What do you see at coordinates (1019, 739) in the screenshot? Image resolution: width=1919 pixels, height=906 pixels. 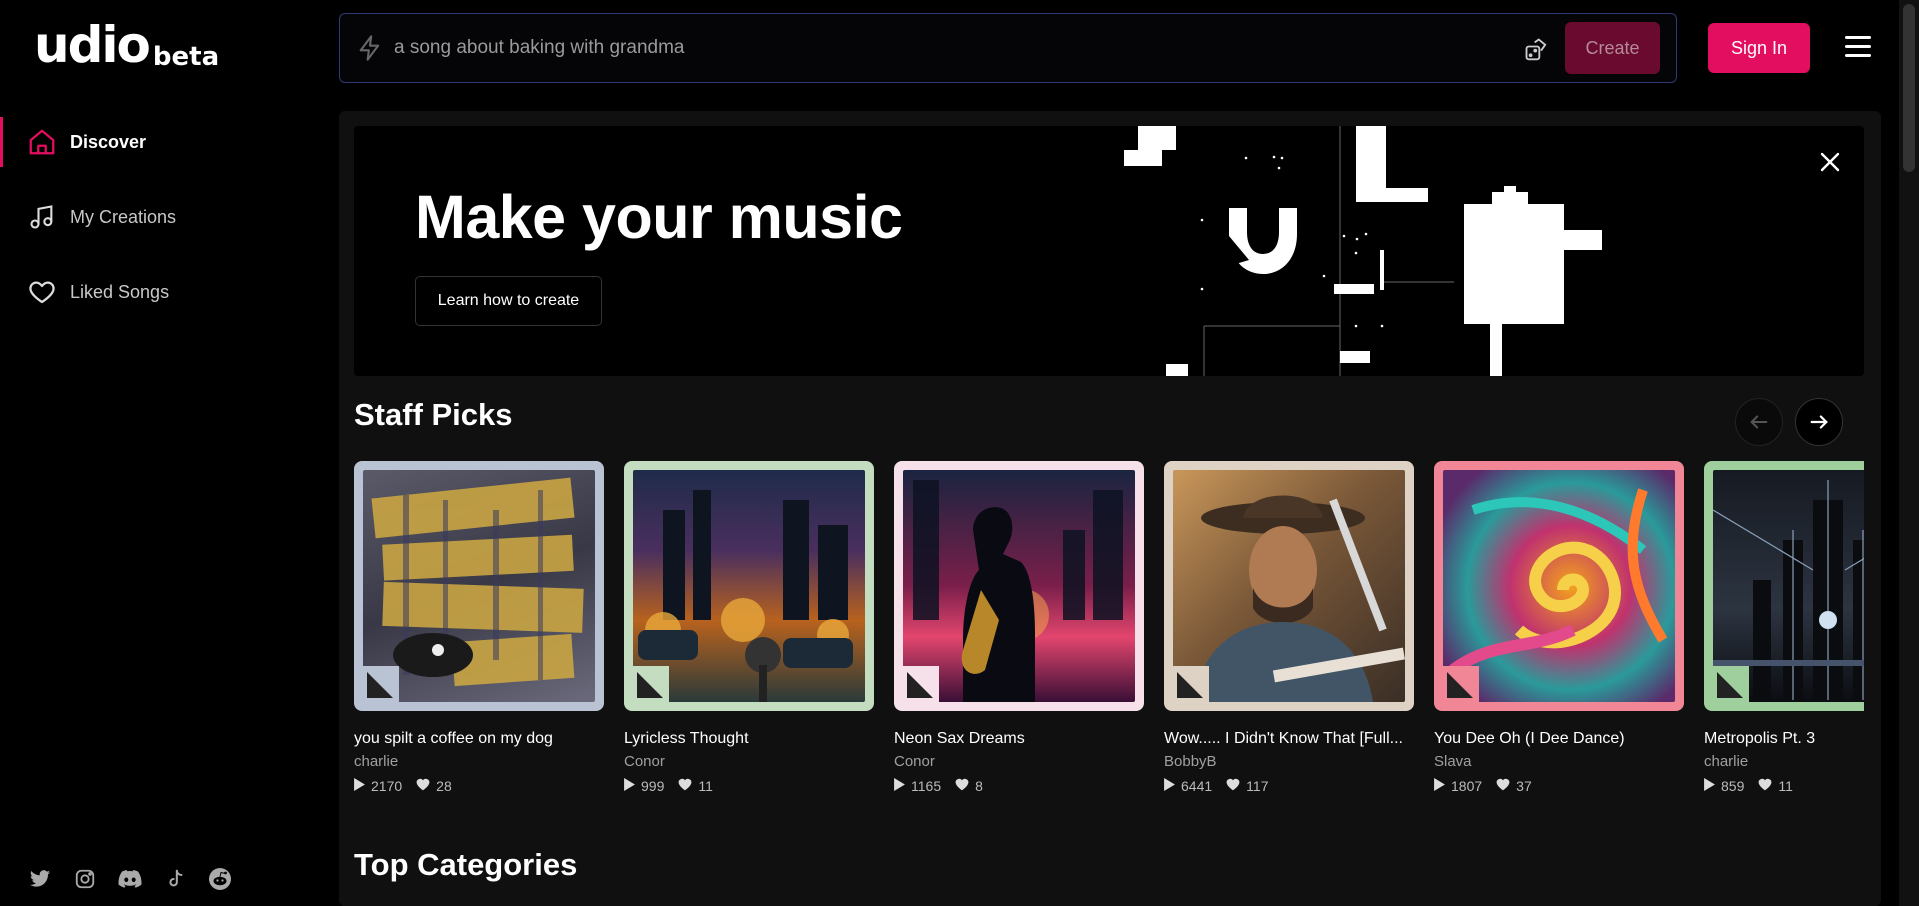 I see `song-title: Neon Sax Dreams` at bounding box center [1019, 739].